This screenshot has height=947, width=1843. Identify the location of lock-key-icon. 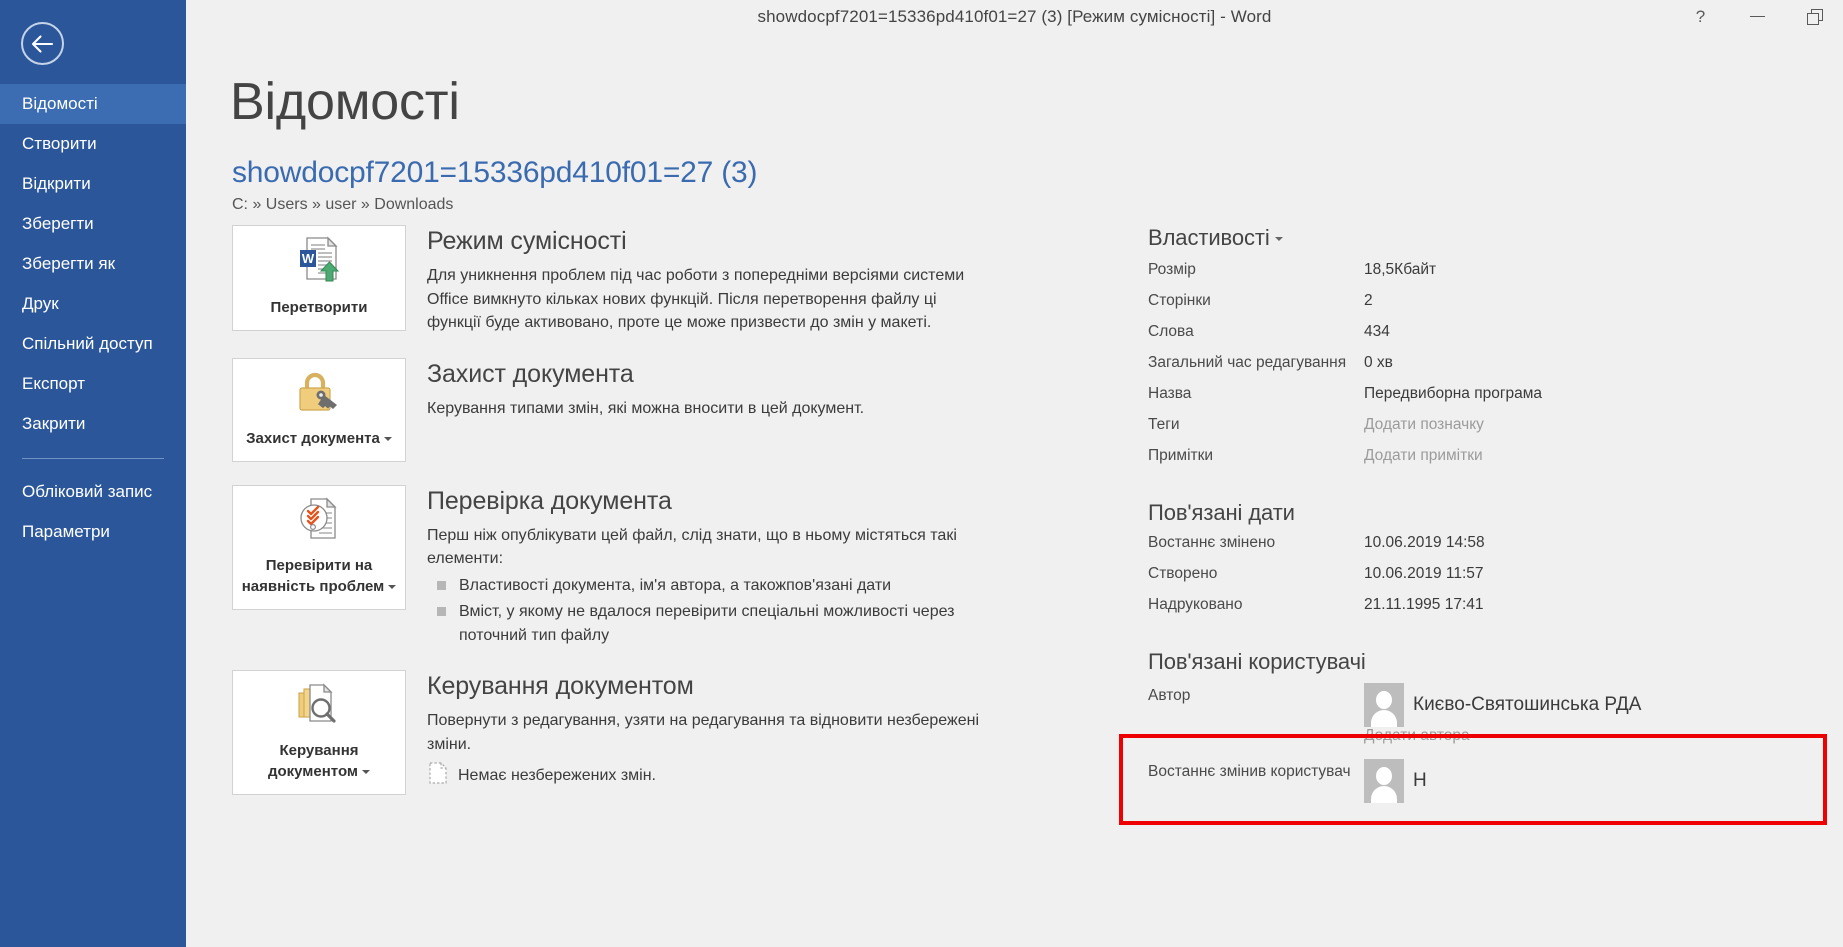
(319, 394).